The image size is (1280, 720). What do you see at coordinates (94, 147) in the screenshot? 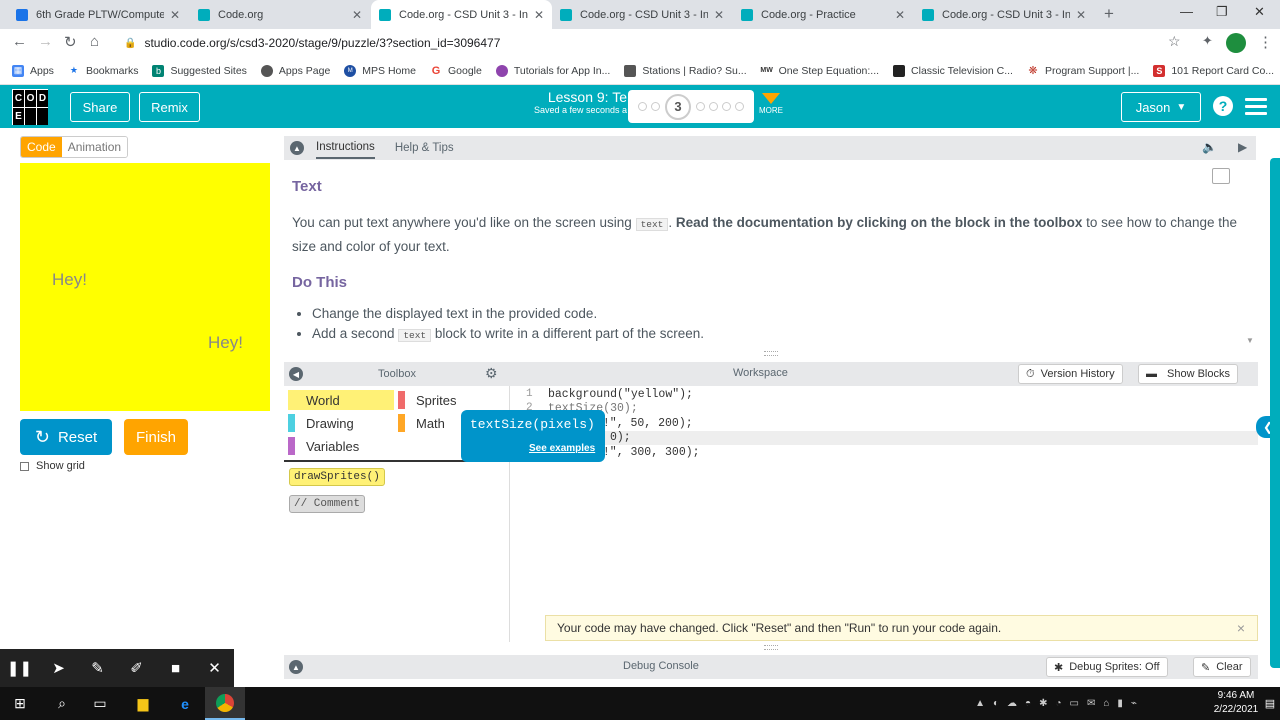
I see `animation-tab: Animation` at bounding box center [94, 147].